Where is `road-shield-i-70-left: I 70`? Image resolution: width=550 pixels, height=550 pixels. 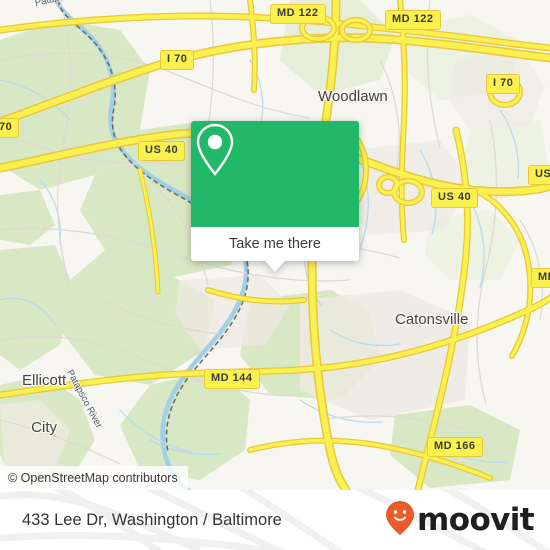
road-shield-i-70-left: I 70 is located at coordinates (177, 60).